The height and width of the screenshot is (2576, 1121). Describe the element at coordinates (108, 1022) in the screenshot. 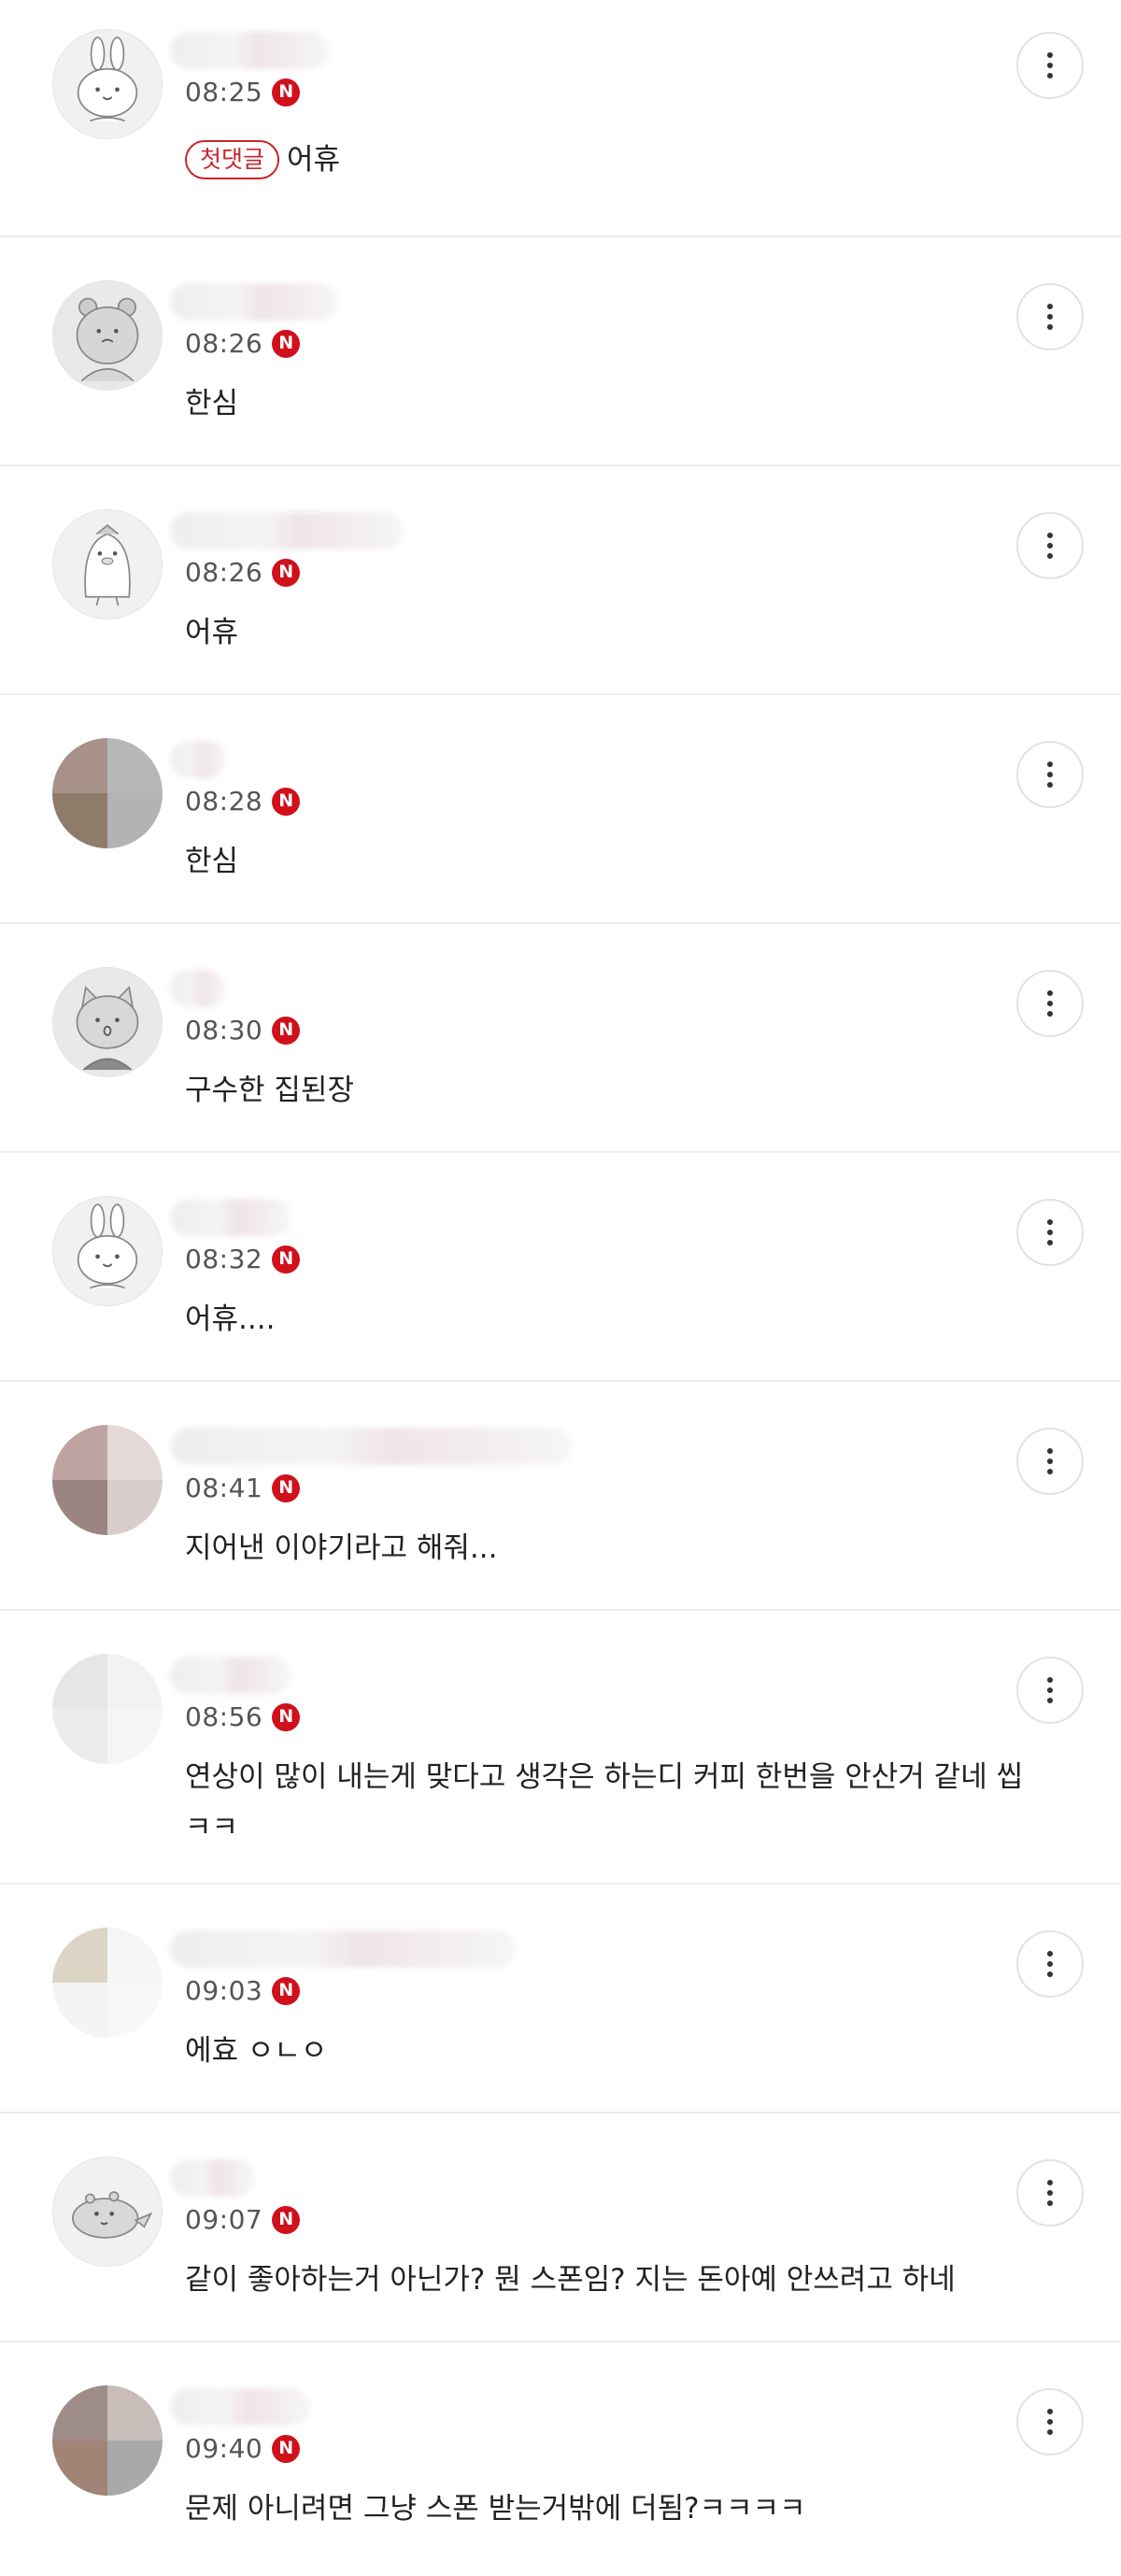

I see `profile-avatar-cat-icon` at that location.